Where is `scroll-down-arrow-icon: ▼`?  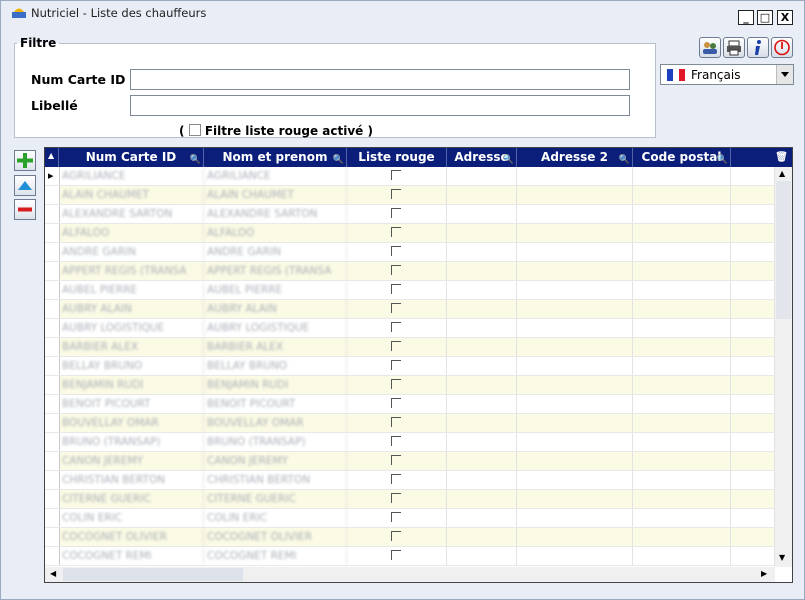
scroll-down-arrow-icon: ▼ is located at coordinates (782, 557).